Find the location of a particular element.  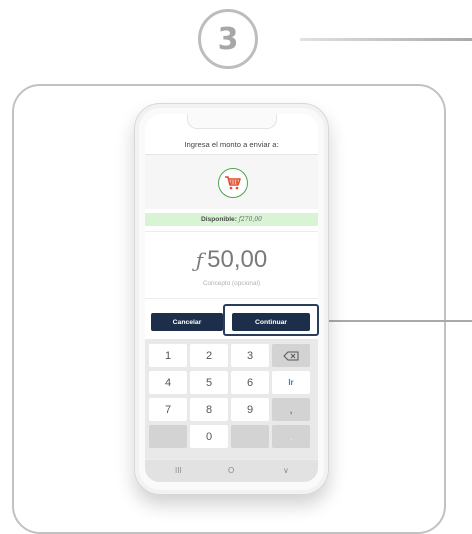

phone-notch is located at coordinates (231, 121).